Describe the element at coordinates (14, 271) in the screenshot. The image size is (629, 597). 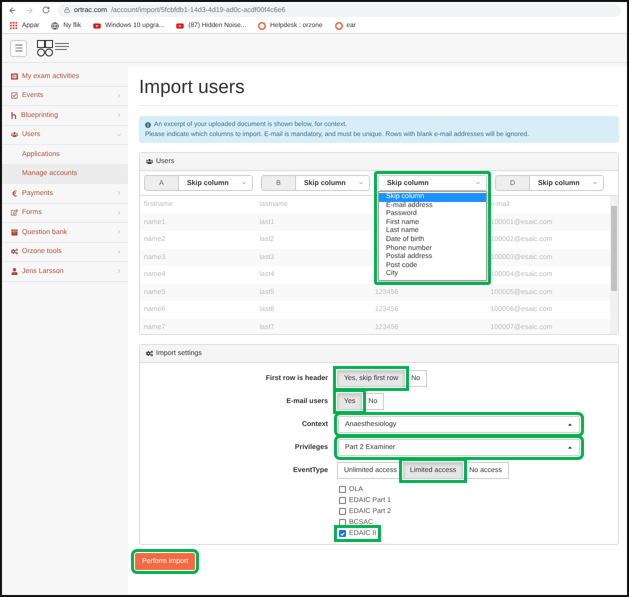
I see `user-icon` at that location.